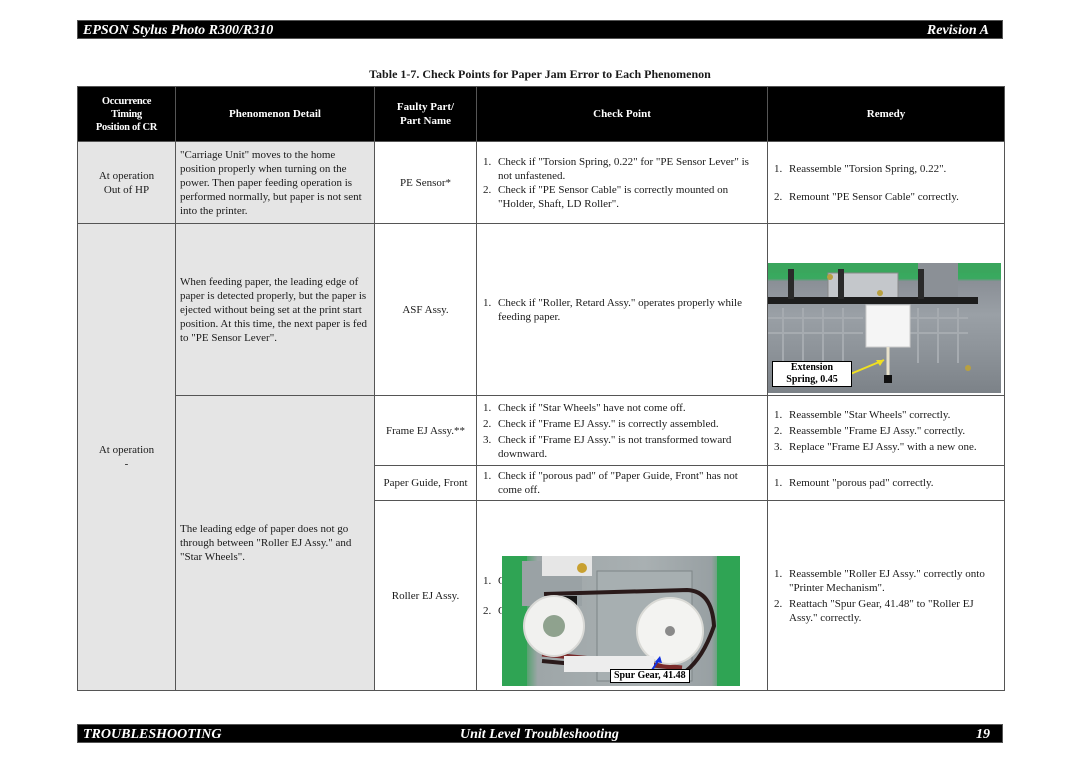 The height and width of the screenshot is (763, 1080). I want to click on extension-spring-photo: Extension Spring, 0.45, so click(884, 328).